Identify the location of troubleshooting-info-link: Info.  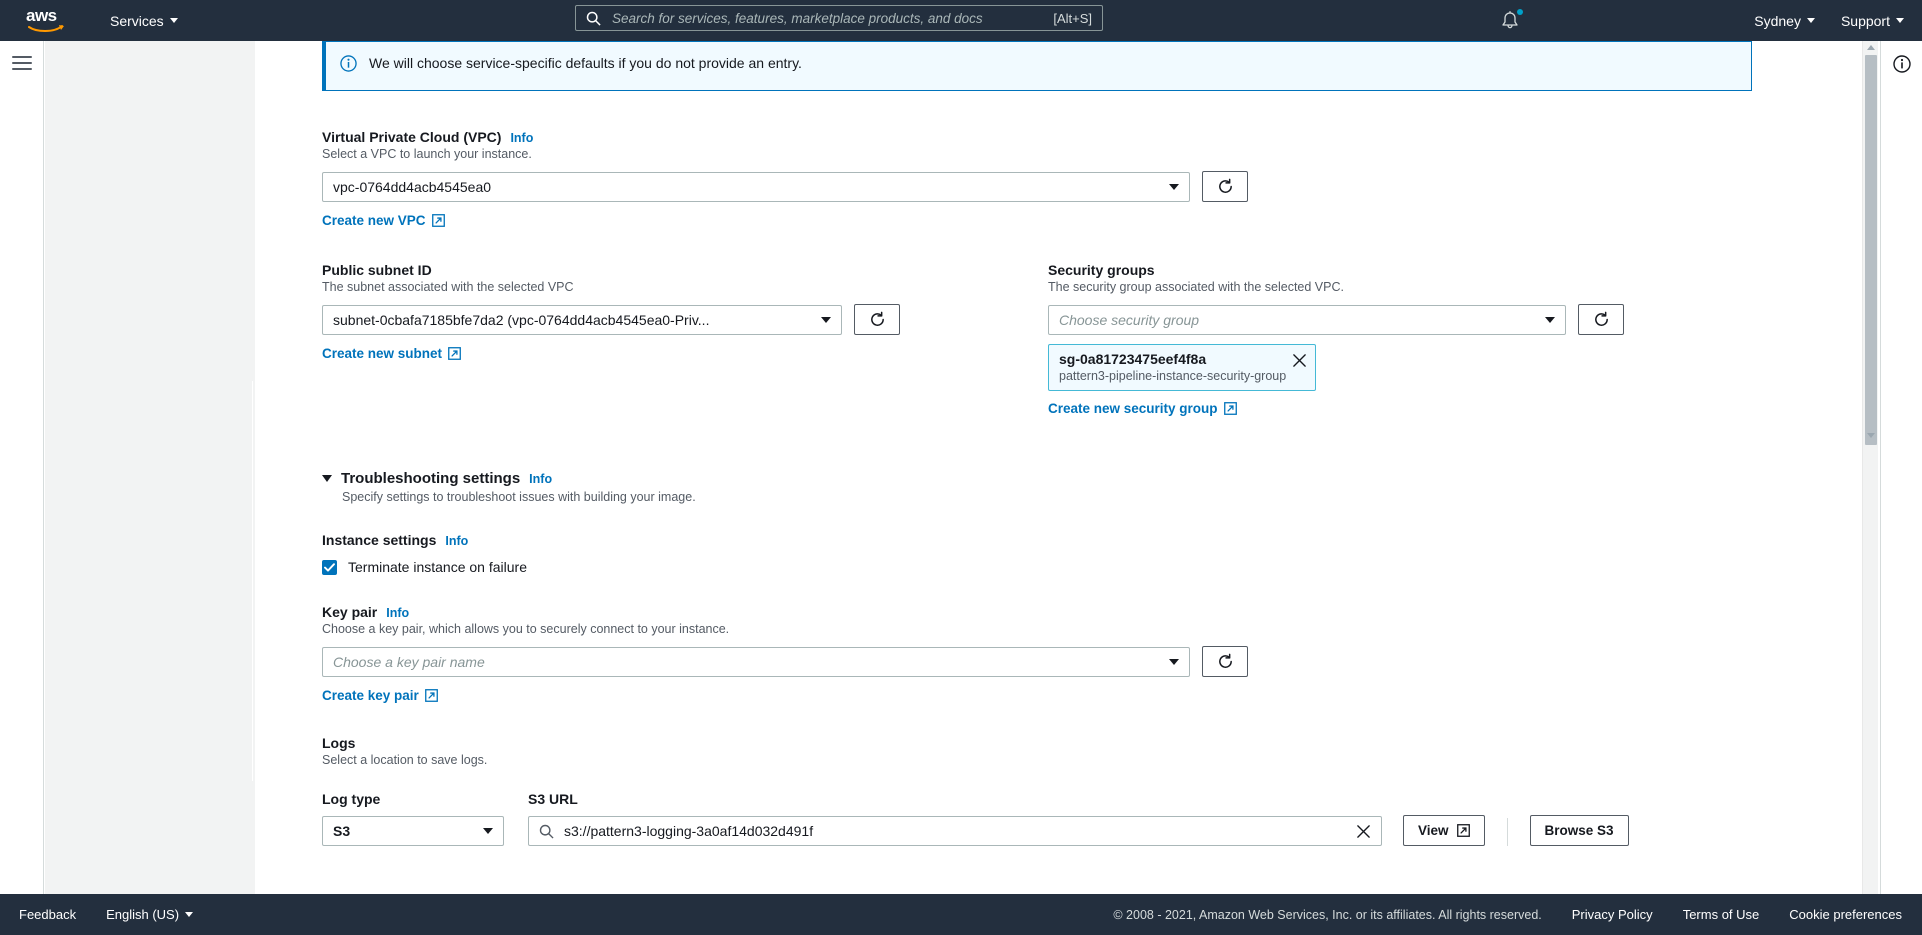
(540, 479).